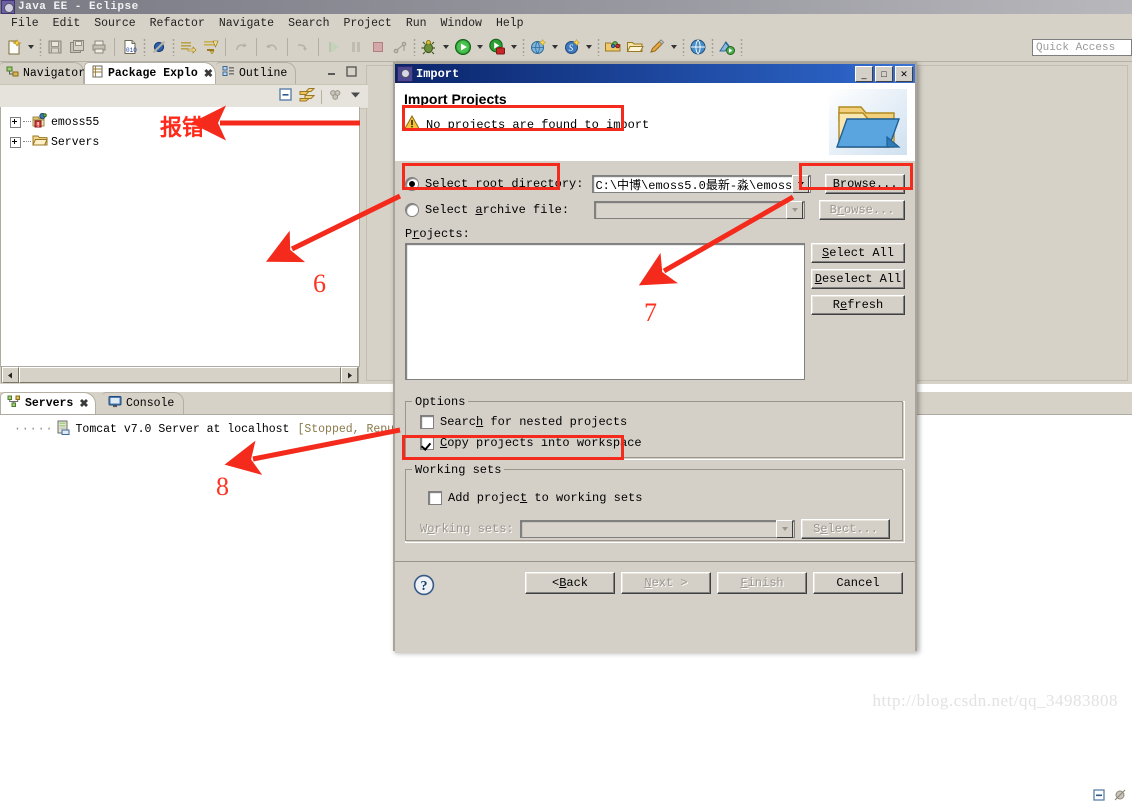 The image size is (1132, 806). Describe the element at coordinates (114, 23) in the screenshot. I see `menu-source: Source` at that location.